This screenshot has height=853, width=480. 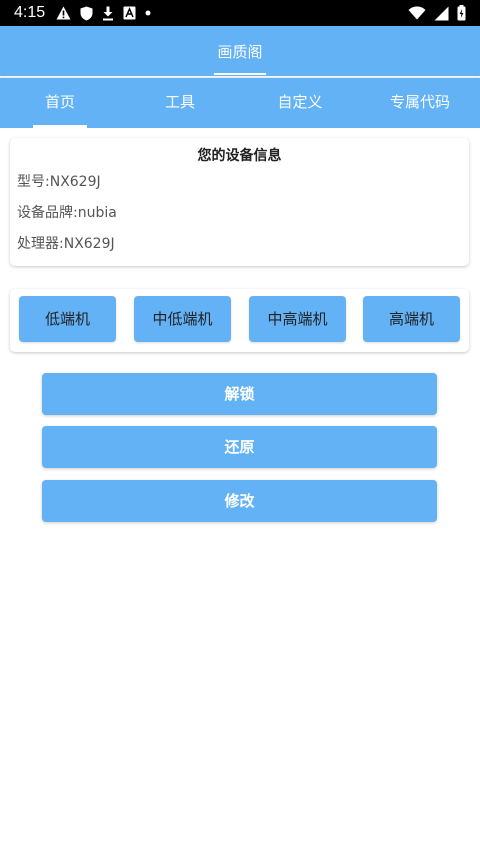 What do you see at coordinates (108, 13) in the screenshot?
I see `download-icon` at bounding box center [108, 13].